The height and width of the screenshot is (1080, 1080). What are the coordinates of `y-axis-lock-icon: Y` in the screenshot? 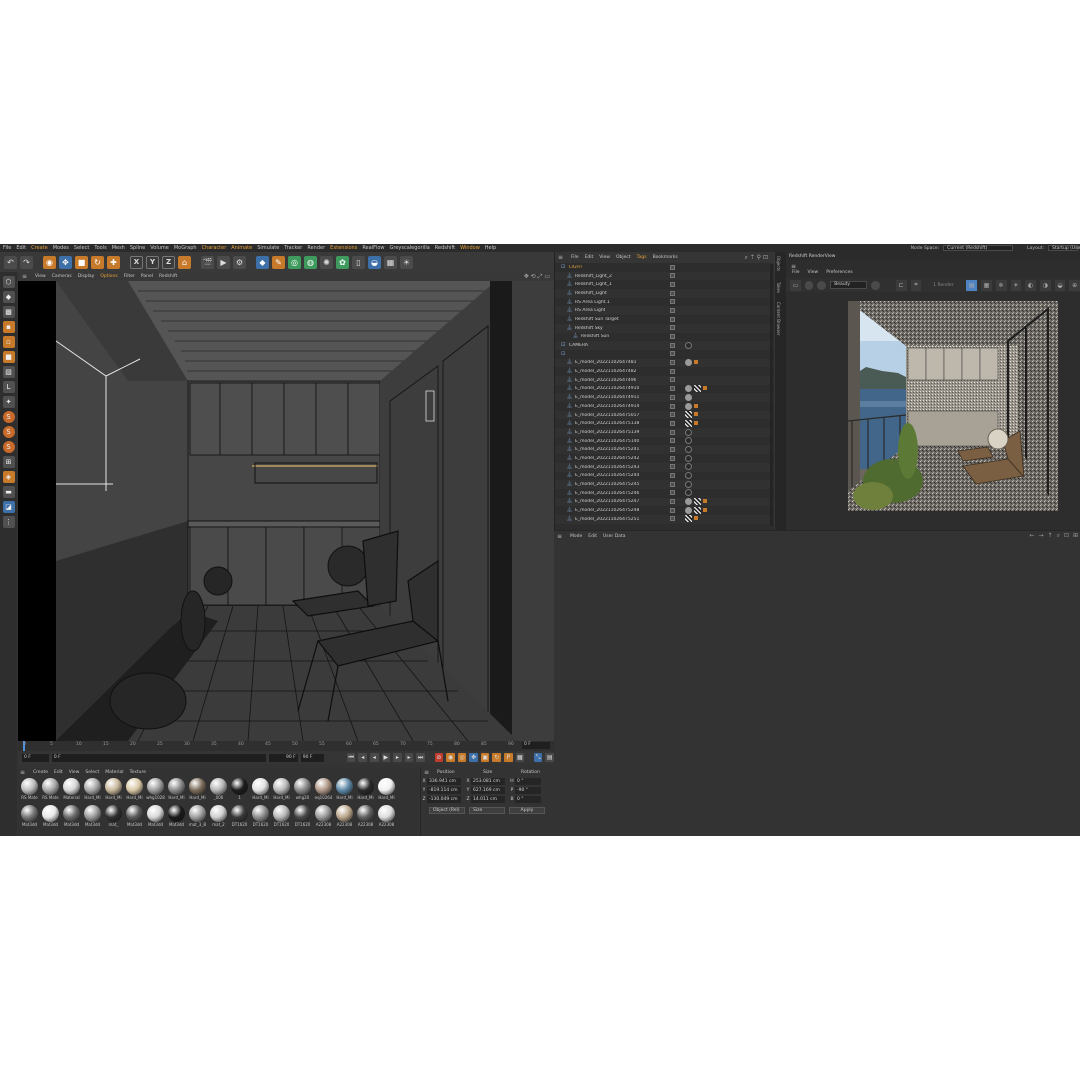 It's located at (152, 262).